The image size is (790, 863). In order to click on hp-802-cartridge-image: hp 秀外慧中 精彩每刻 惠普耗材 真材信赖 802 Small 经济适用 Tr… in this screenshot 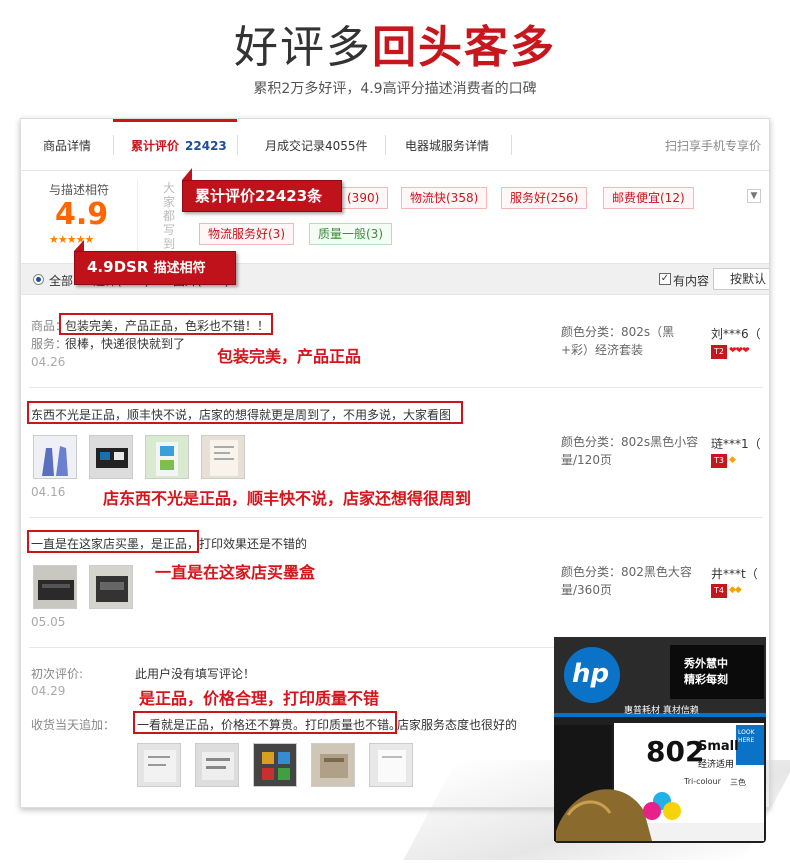, I will do `click(660, 740)`.